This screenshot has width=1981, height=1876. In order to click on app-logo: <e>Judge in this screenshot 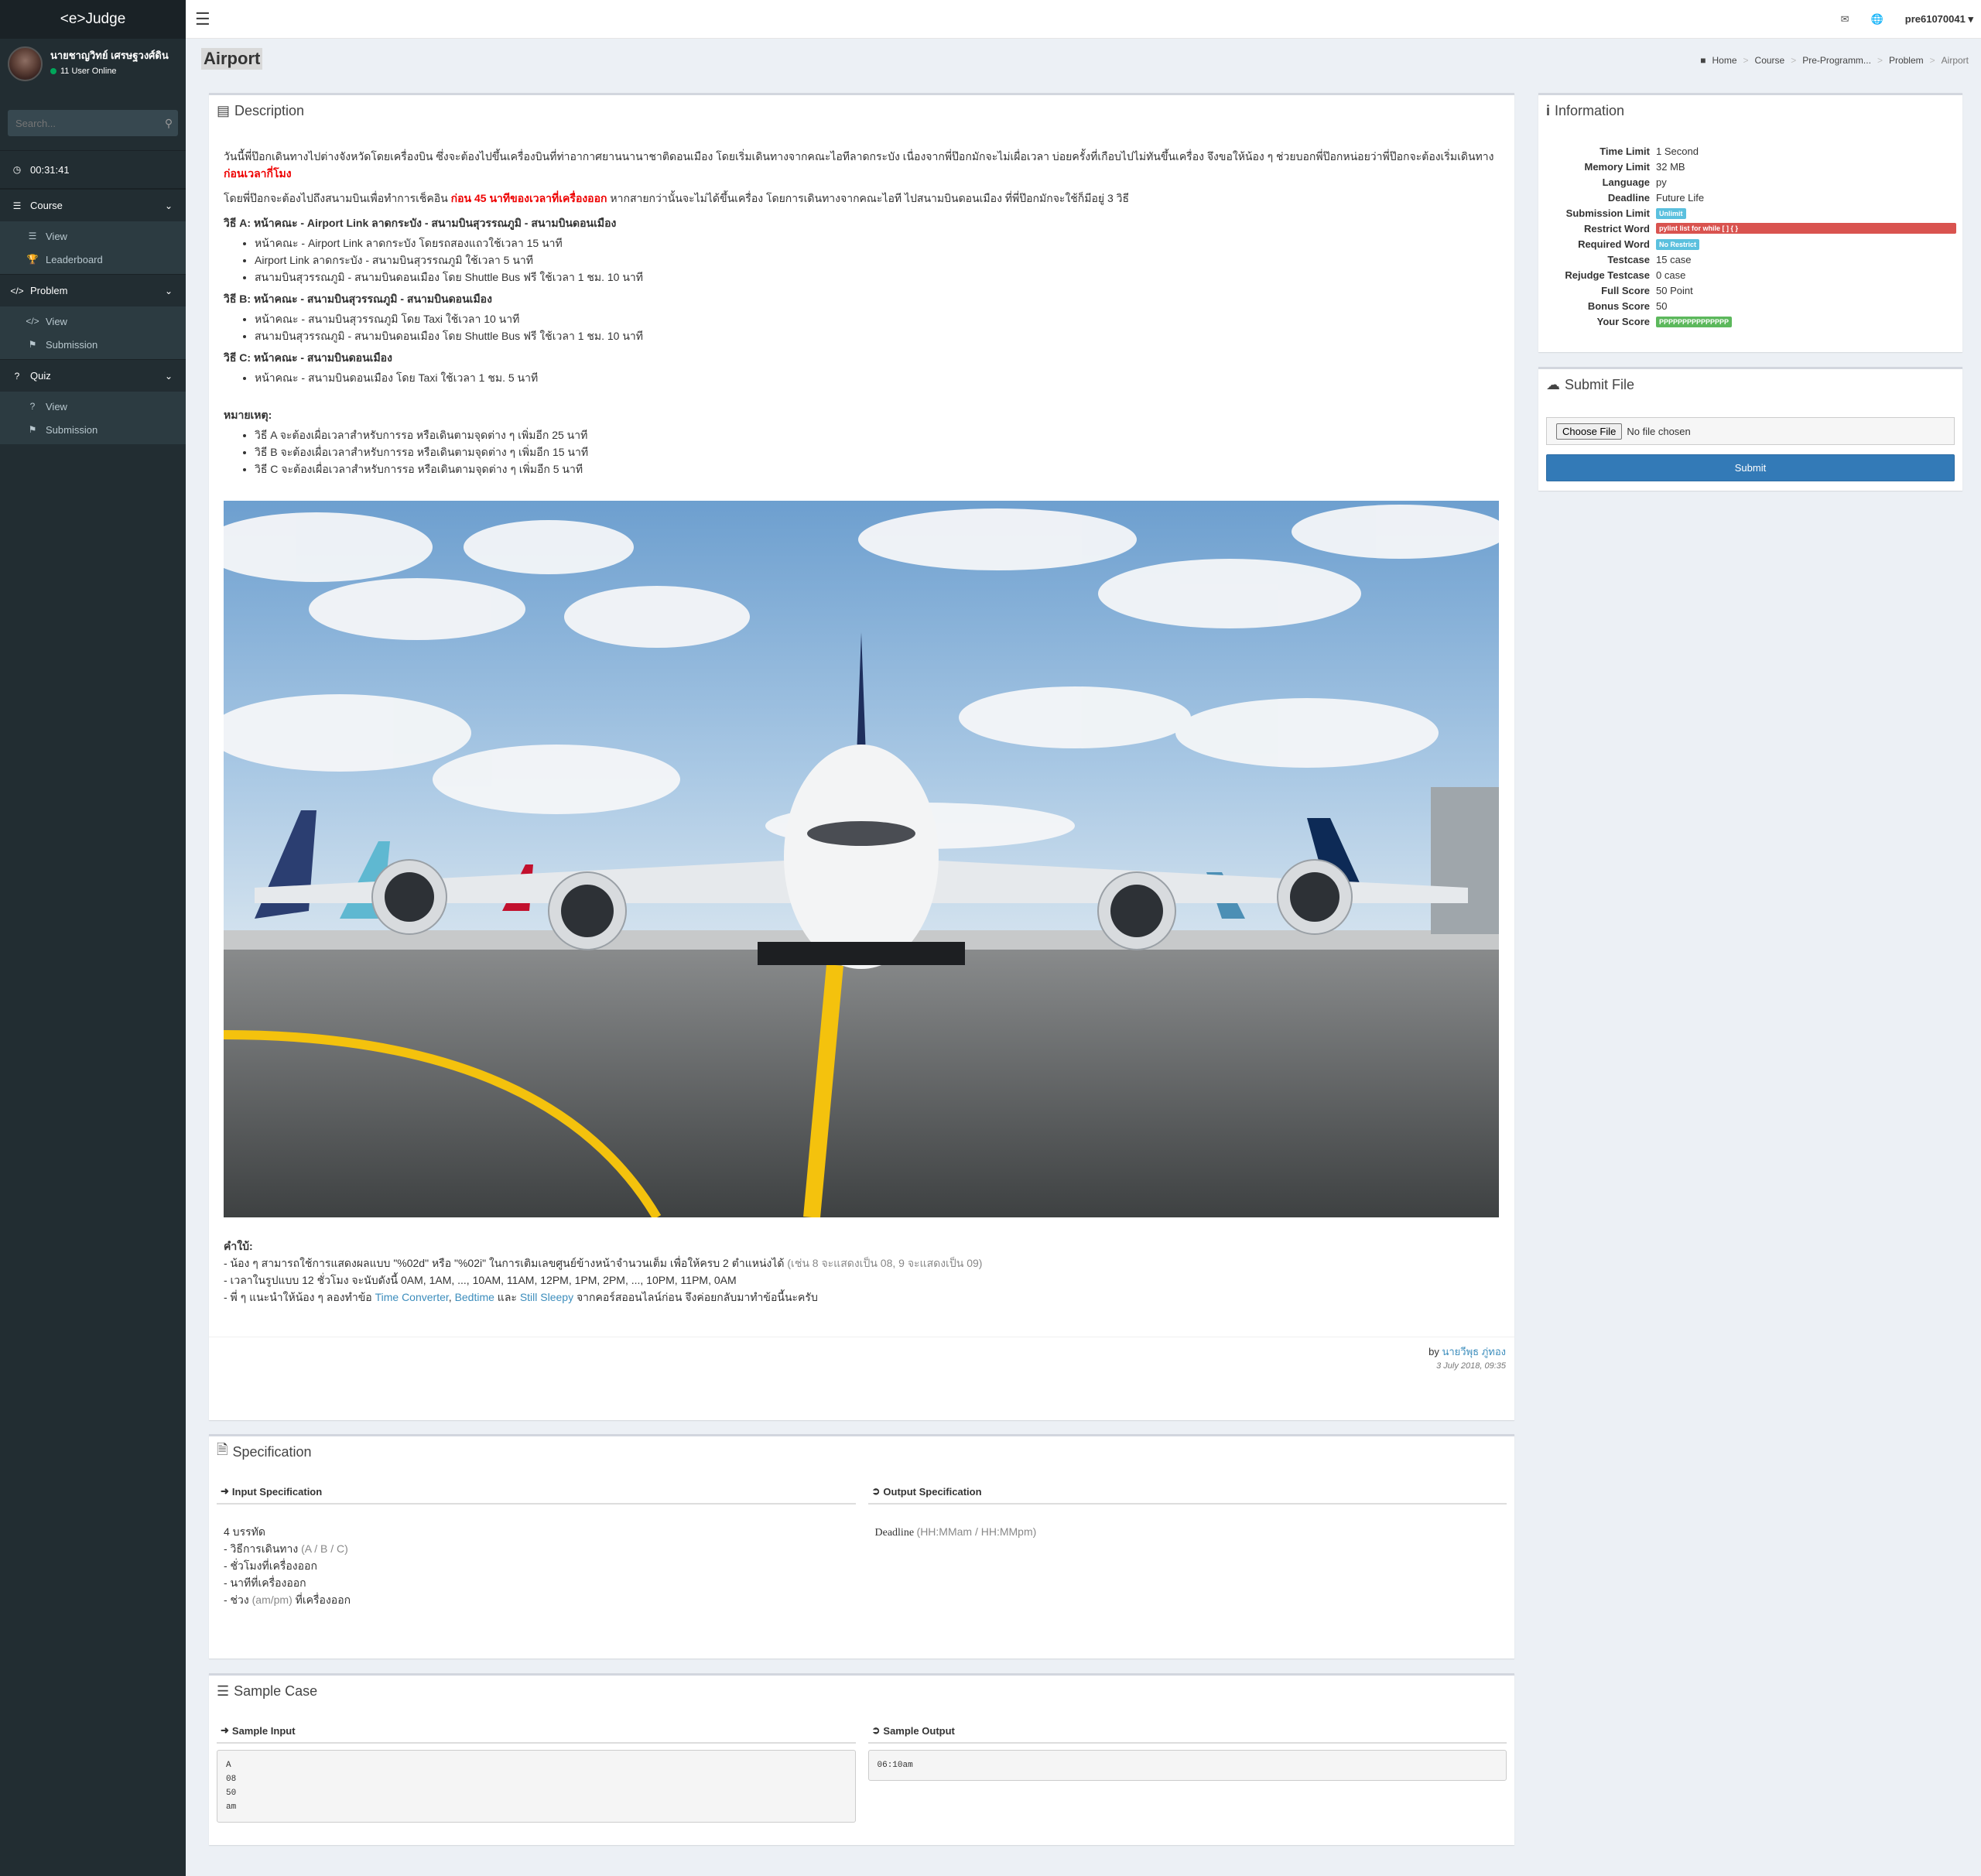, I will do `click(93, 19)`.